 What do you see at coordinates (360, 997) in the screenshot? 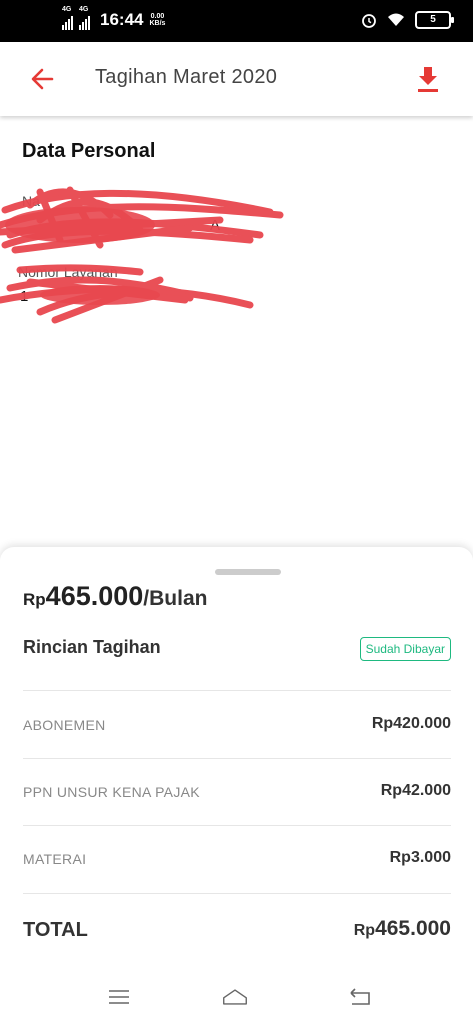
I see `back-icon` at bounding box center [360, 997].